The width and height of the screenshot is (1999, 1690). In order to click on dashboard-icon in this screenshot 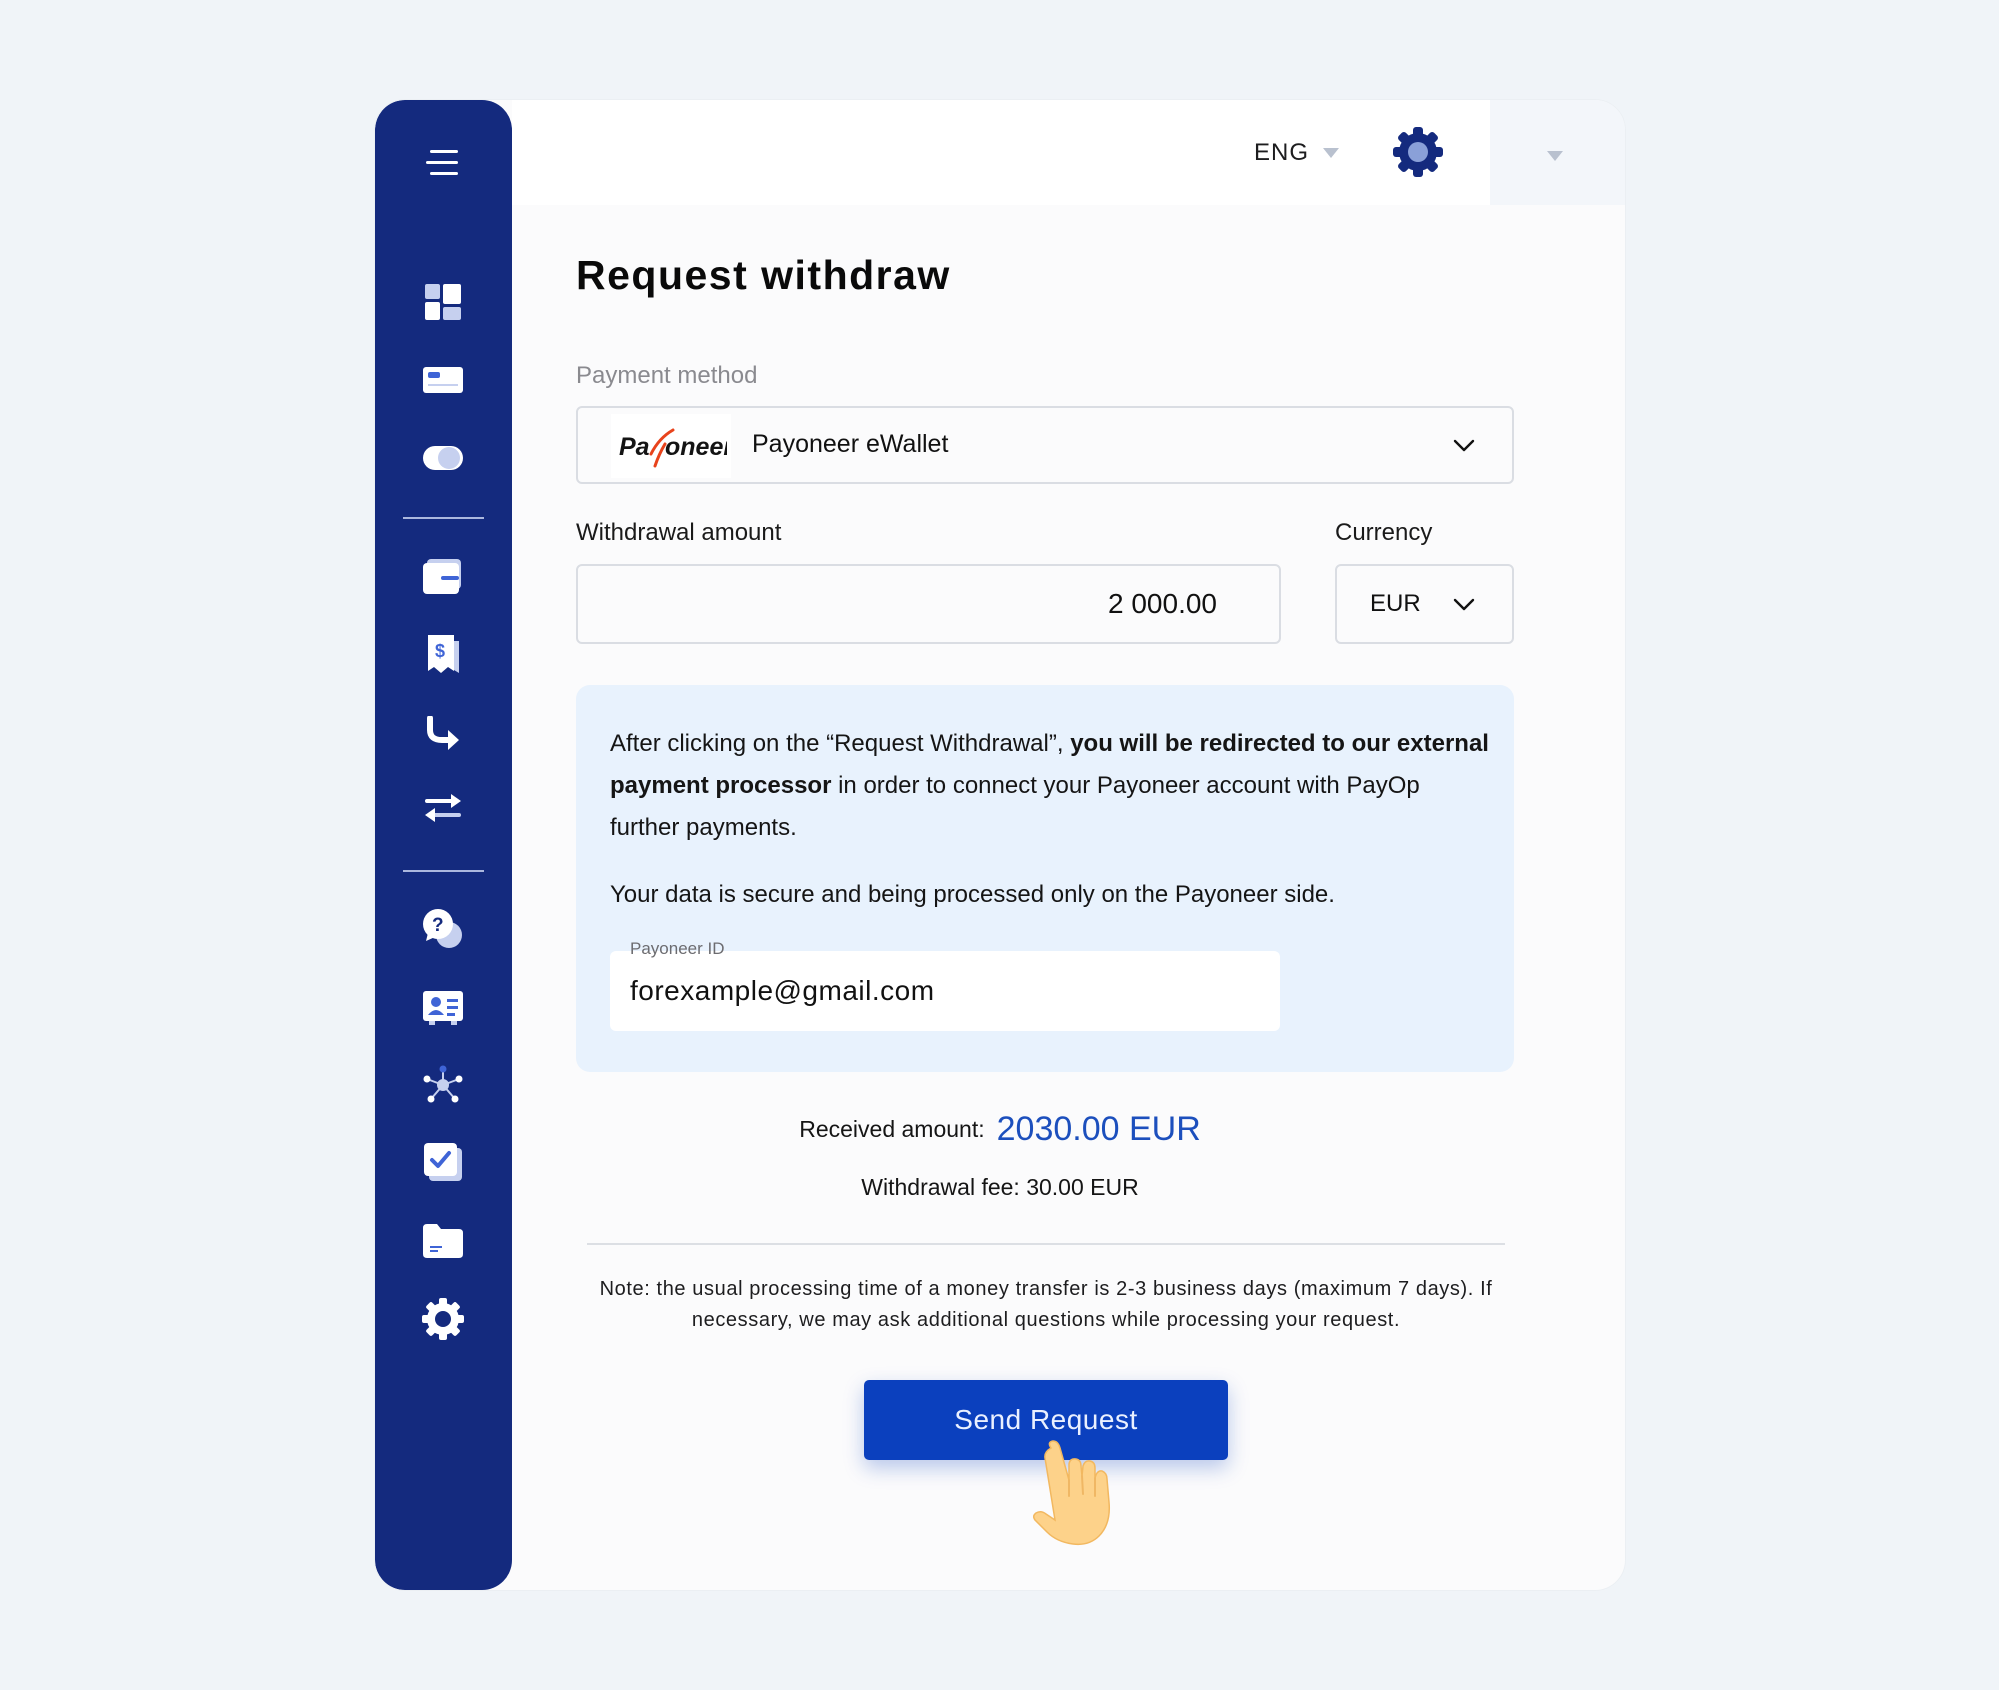, I will do `click(443, 302)`.